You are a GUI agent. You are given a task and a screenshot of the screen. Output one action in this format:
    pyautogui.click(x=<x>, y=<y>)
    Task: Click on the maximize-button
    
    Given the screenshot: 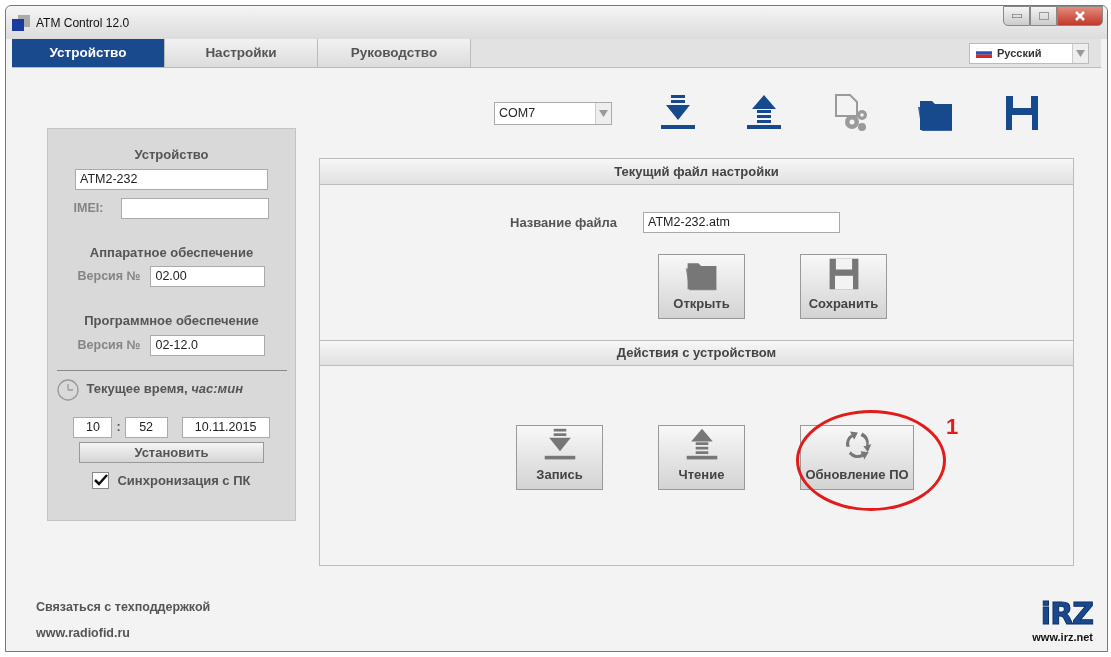 What is the action you would take?
    pyautogui.click(x=1043, y=16)
    